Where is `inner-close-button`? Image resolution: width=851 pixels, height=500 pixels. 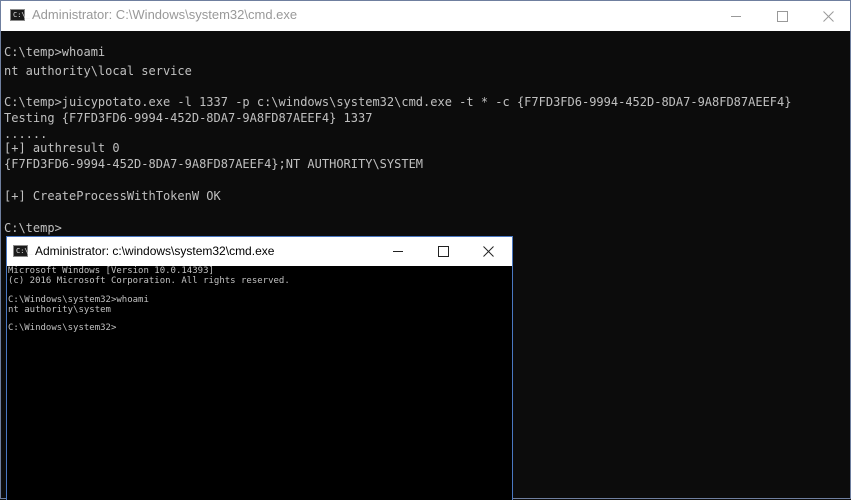 inner-close-button is located at coordinates (488, 251).